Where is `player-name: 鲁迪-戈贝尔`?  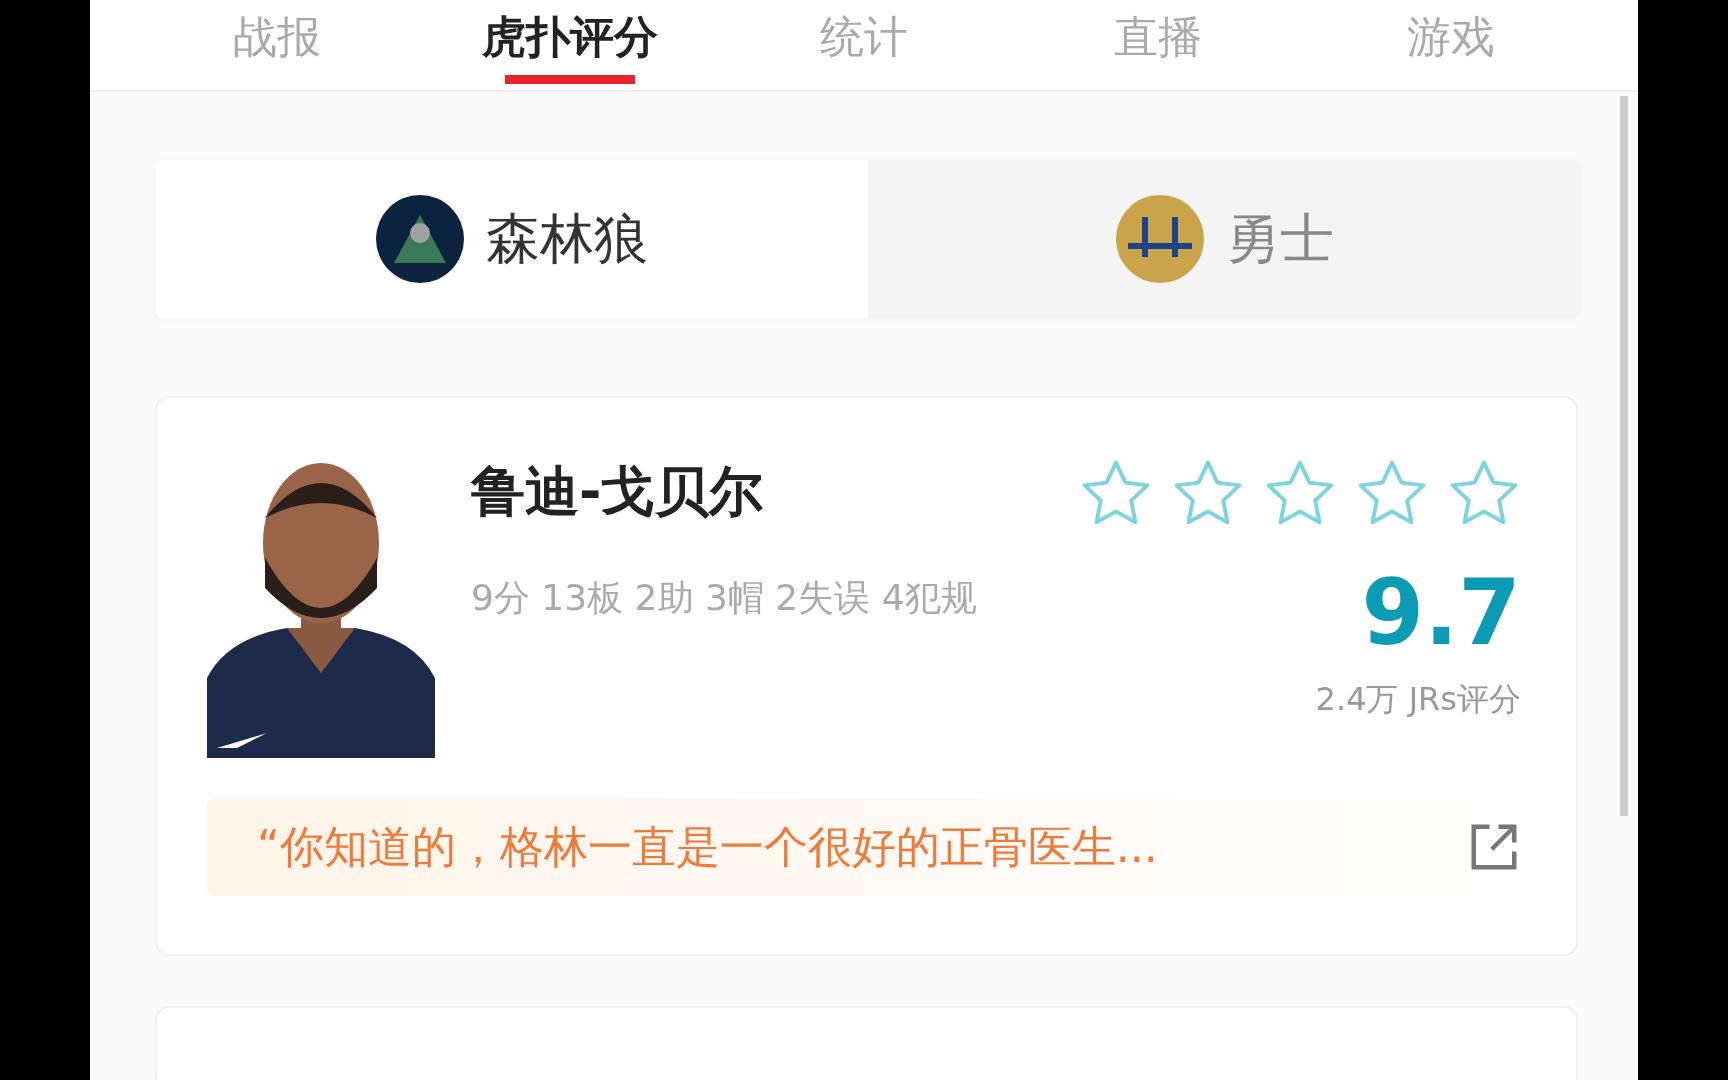 player-name: 鲁迪-戈贝尔 is located at coordinates (618, 492).